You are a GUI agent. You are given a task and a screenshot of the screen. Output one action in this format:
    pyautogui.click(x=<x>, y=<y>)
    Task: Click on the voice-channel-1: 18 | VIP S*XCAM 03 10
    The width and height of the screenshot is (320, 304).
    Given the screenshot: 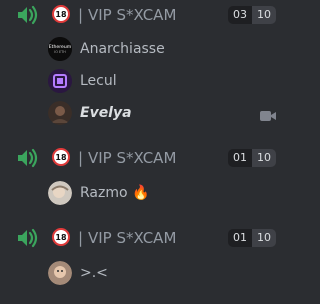 What is the action you would take?
    pyautogui.click(x=141, y=15)
    